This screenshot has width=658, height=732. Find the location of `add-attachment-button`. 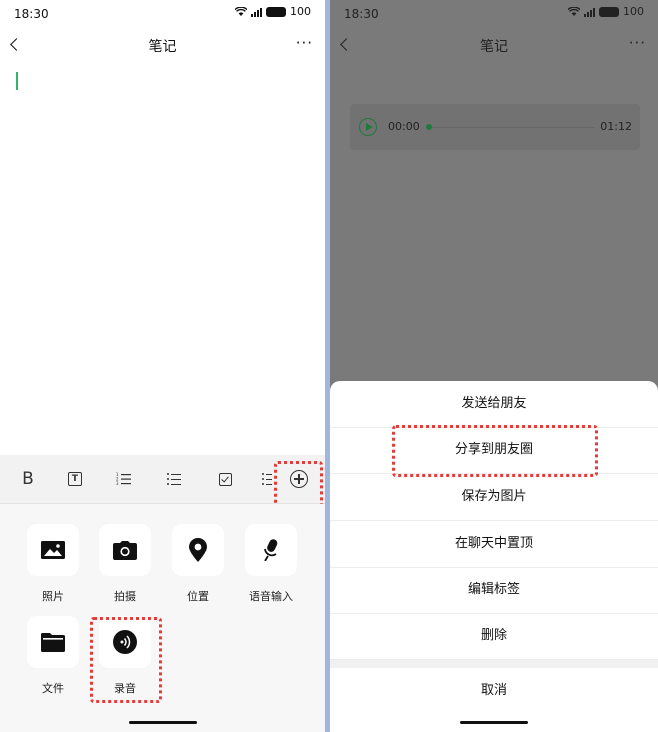

add-attachment-button is located at coordinates (299, 479).